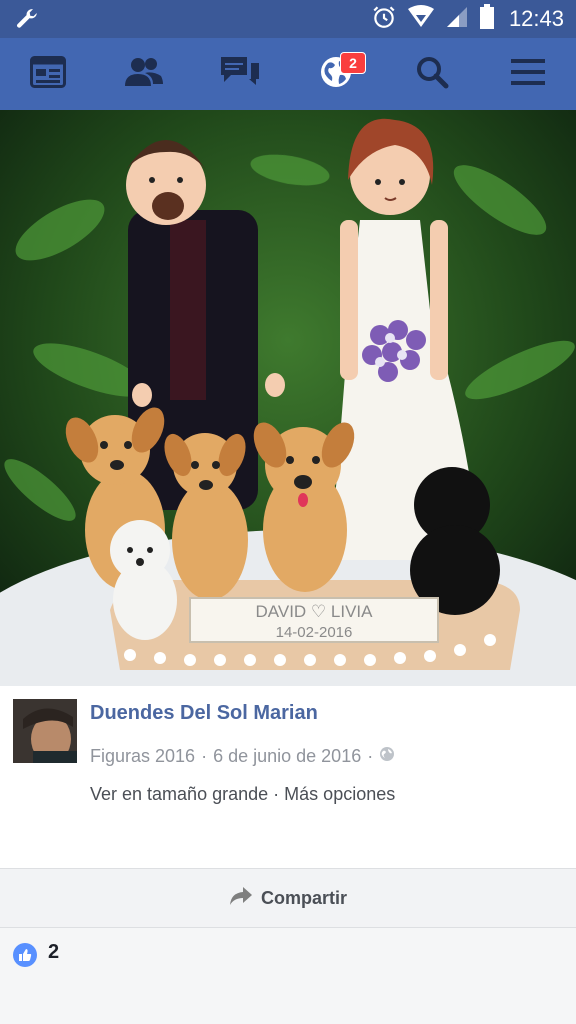 The height and width of the screenshot is (1024, 576). What do you see at coordinates (339, 794) in the screenshot?
I see `more-options-link: Más opciones` at bounding box center [339, 794].